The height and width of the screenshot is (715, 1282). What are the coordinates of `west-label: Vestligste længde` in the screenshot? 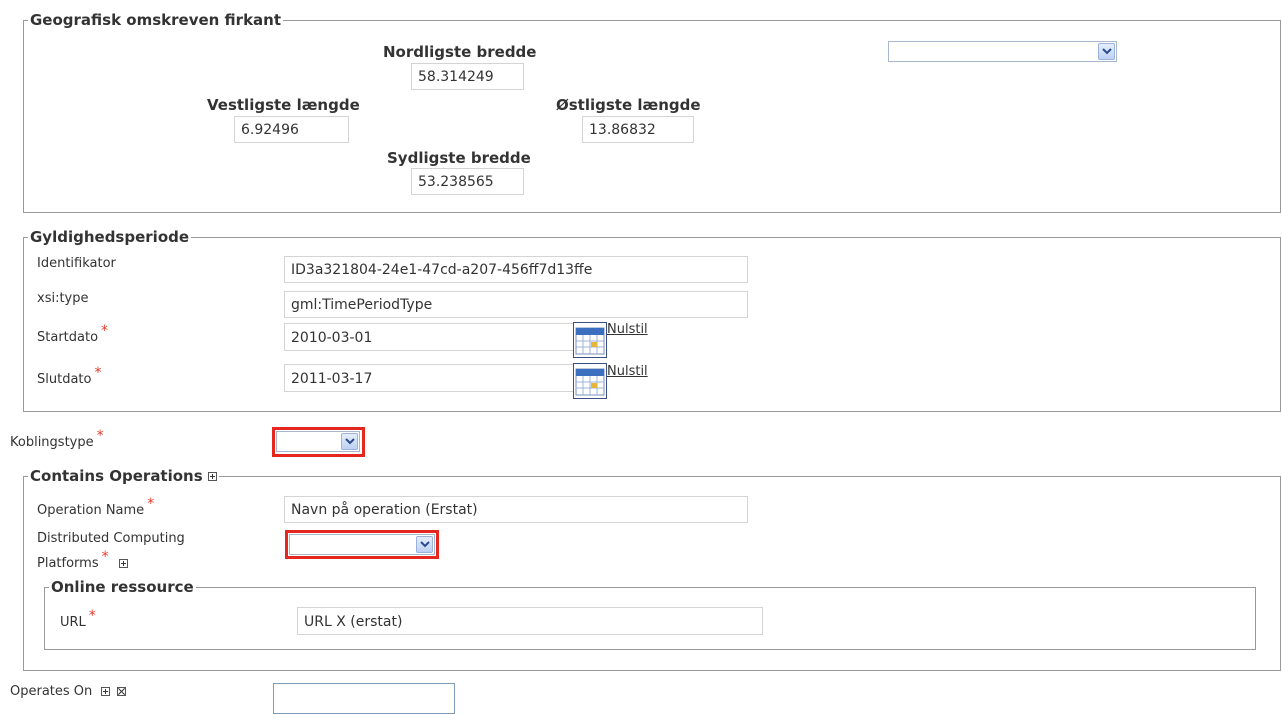 It's located at (283, 105).